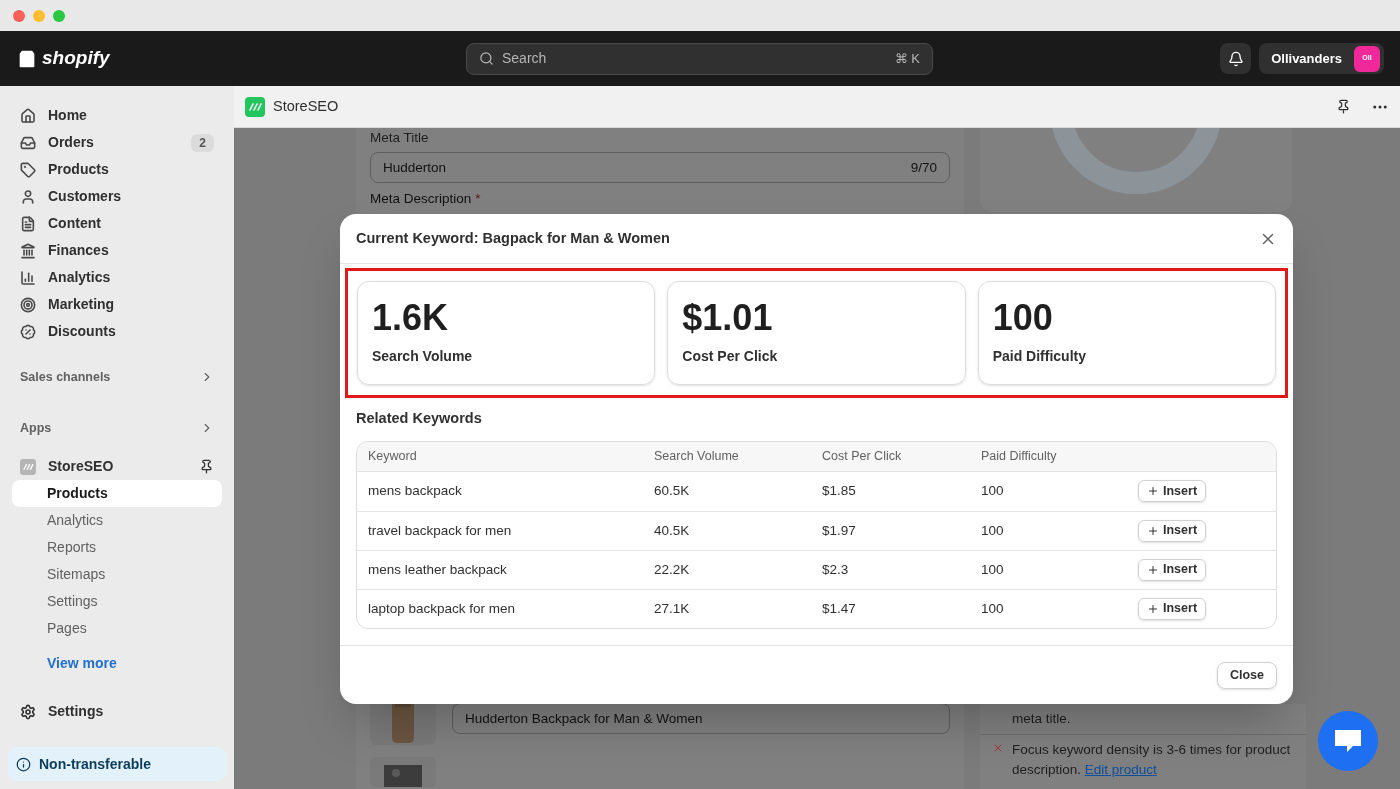 The width and height of the screenshot is (1400, 789). What do you see at coordinates (839, 491) in the screenshot?
I see `table-cell-text: $1.85` at bounding box center [839, 491].